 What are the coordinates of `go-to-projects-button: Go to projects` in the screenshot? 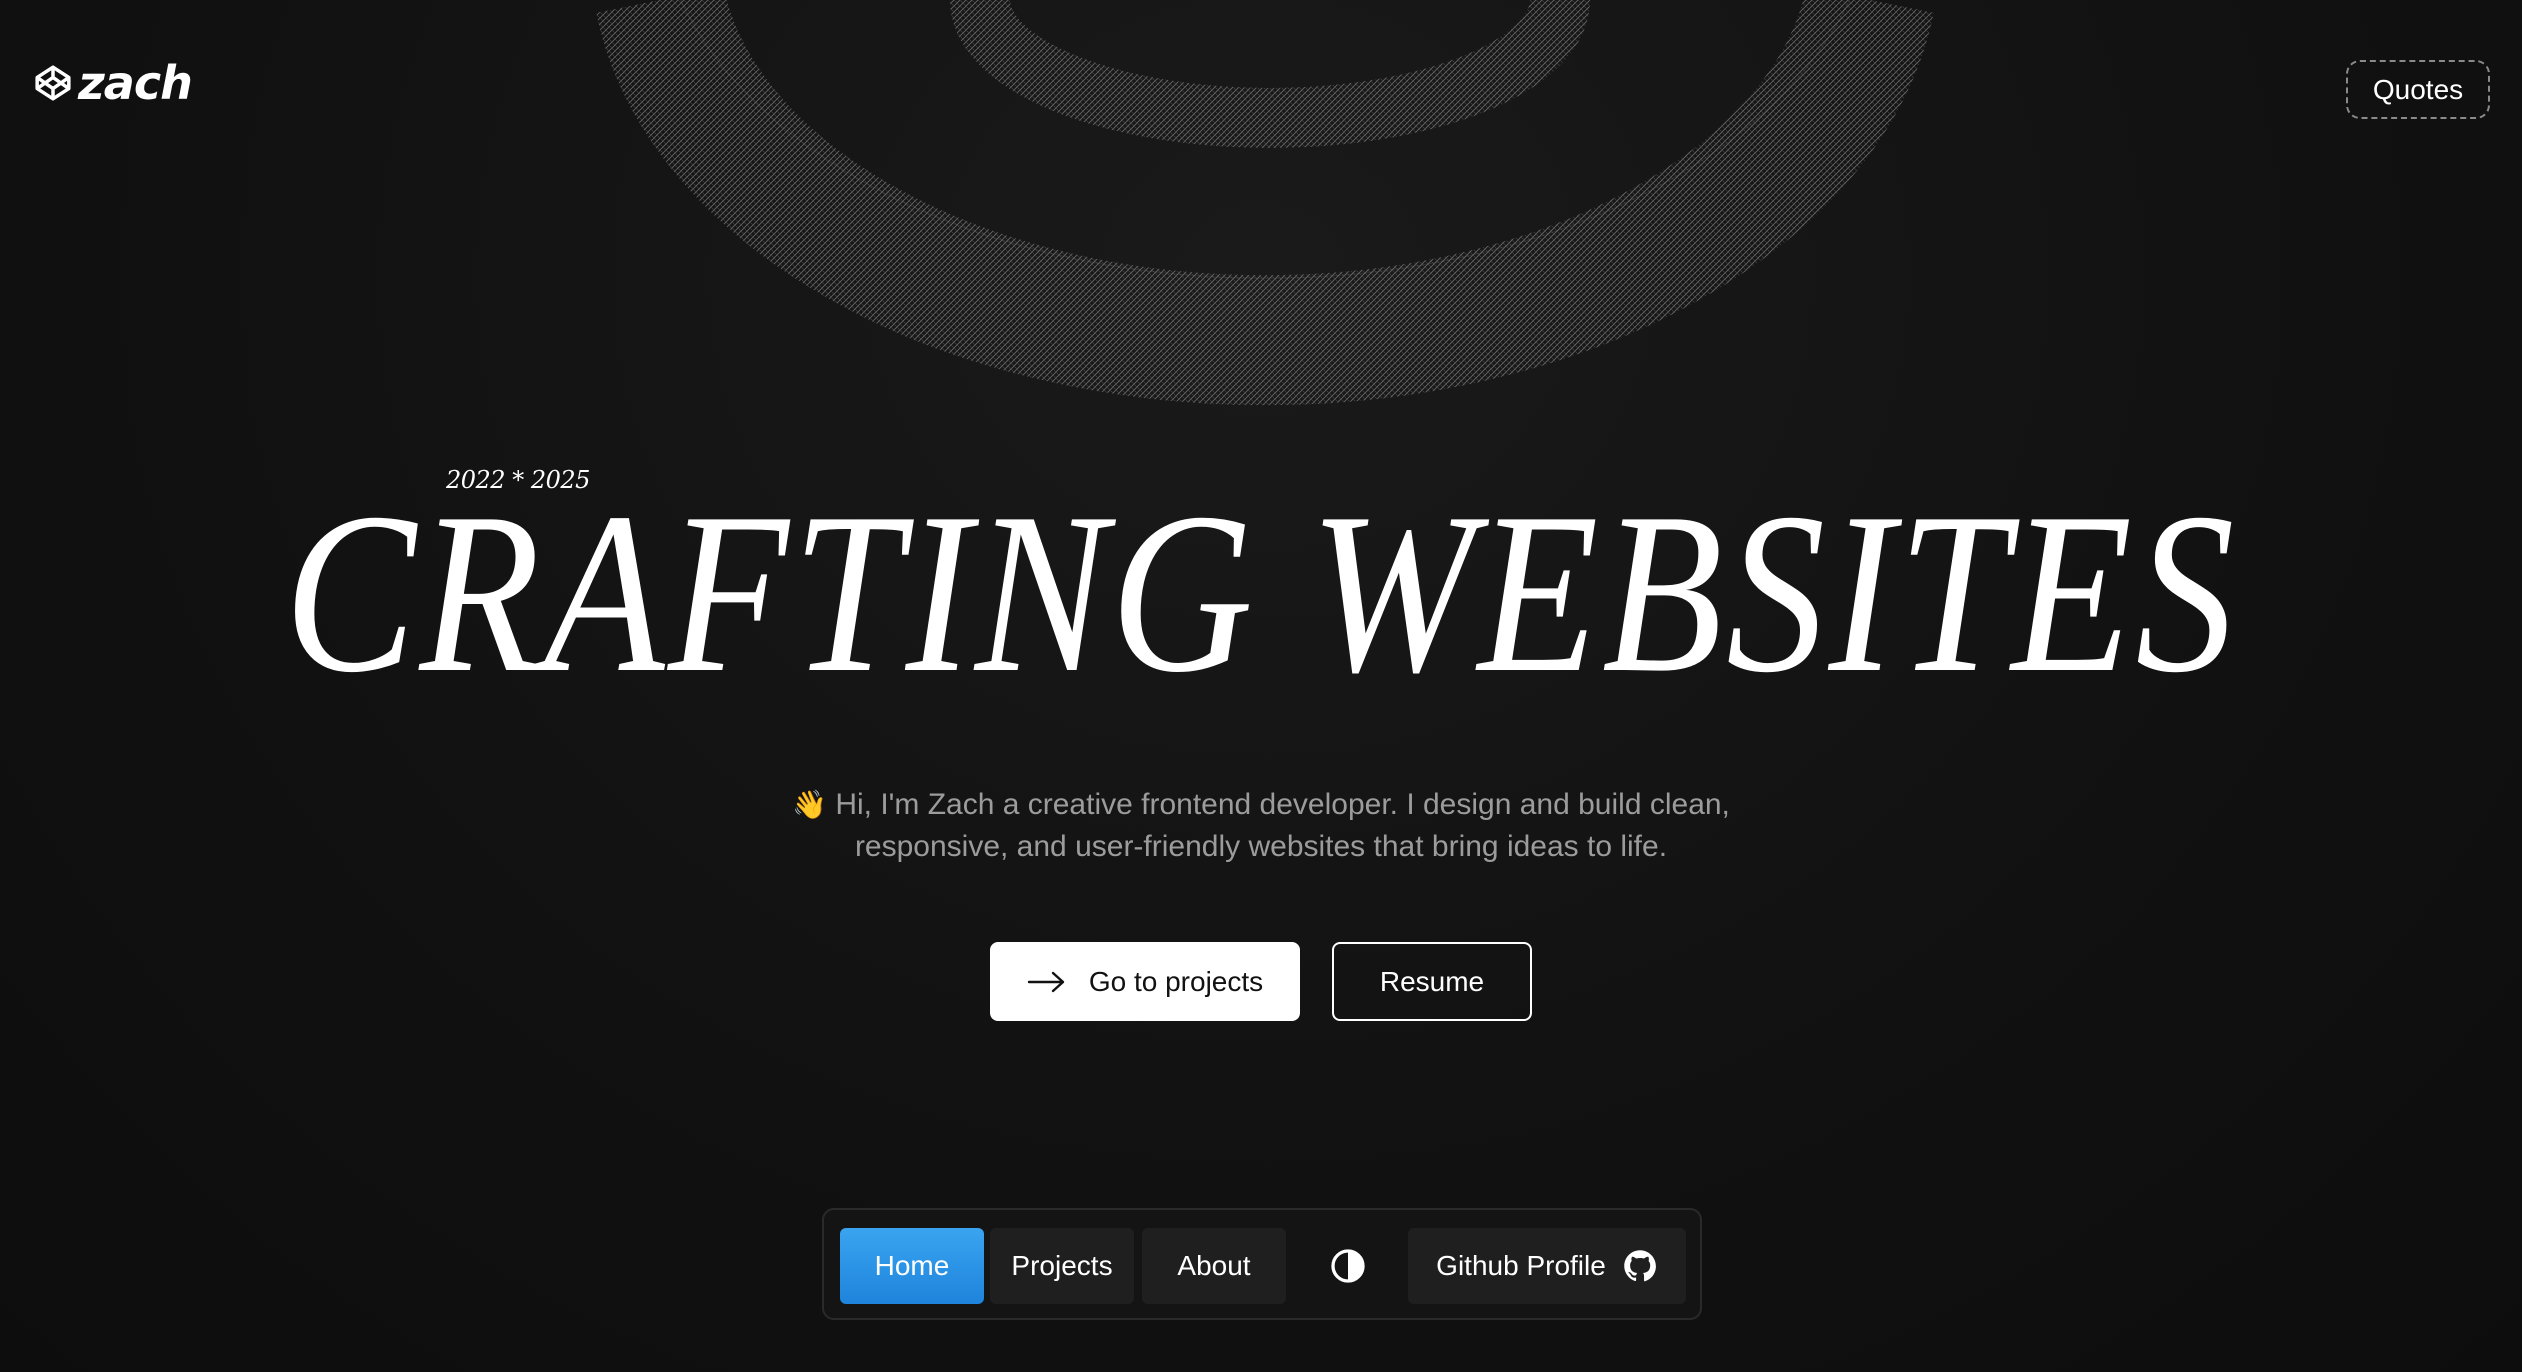 It's located at (1145, 981).